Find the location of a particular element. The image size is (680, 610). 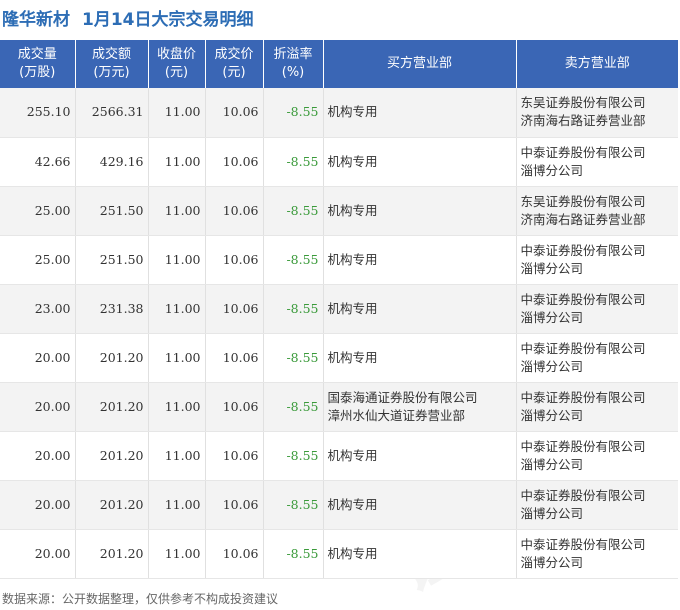

cell-volume: 42.66 is located at coordinates (38, 162).